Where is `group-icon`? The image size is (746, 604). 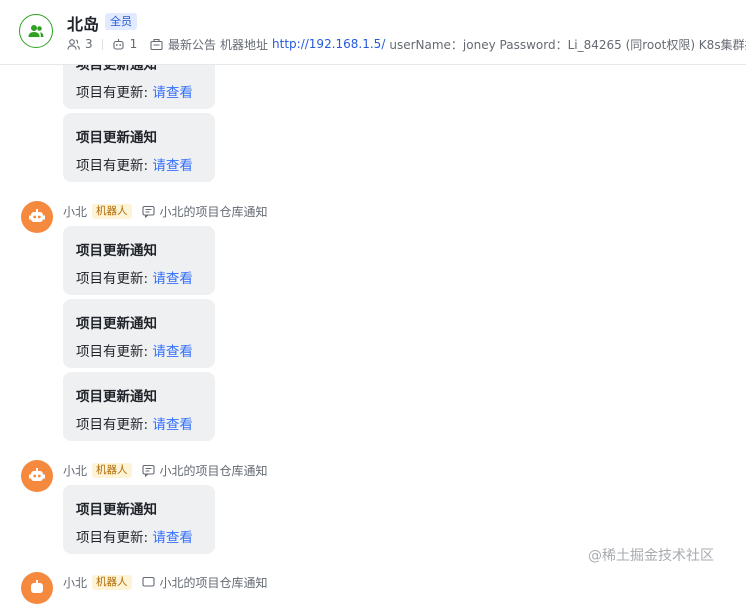
group-icon is located at coordinates (36, 31).